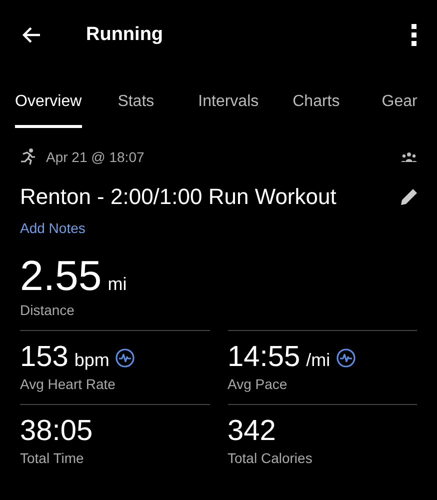 The width and height of the screenshot is (437, 500). Describe the element at coordinates (252, 431) in the screenshot. I see `stat-value: 342` at that location.